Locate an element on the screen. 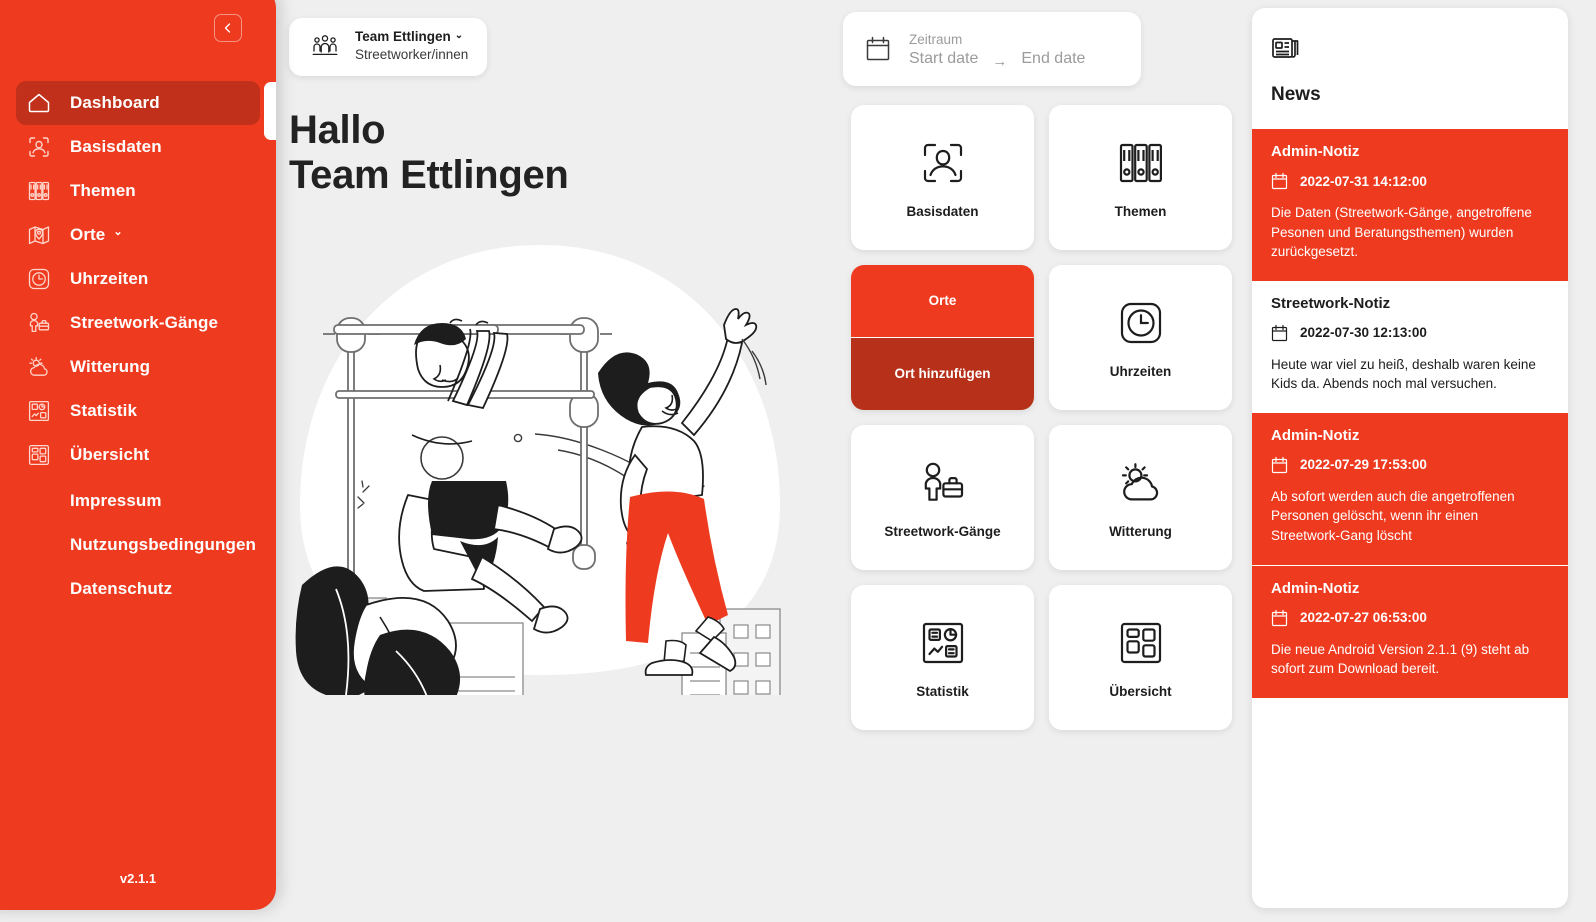 This screenshot has height=922, width=1596. sidebar-item-label: Dashboard is located at coordinates (115, 102).